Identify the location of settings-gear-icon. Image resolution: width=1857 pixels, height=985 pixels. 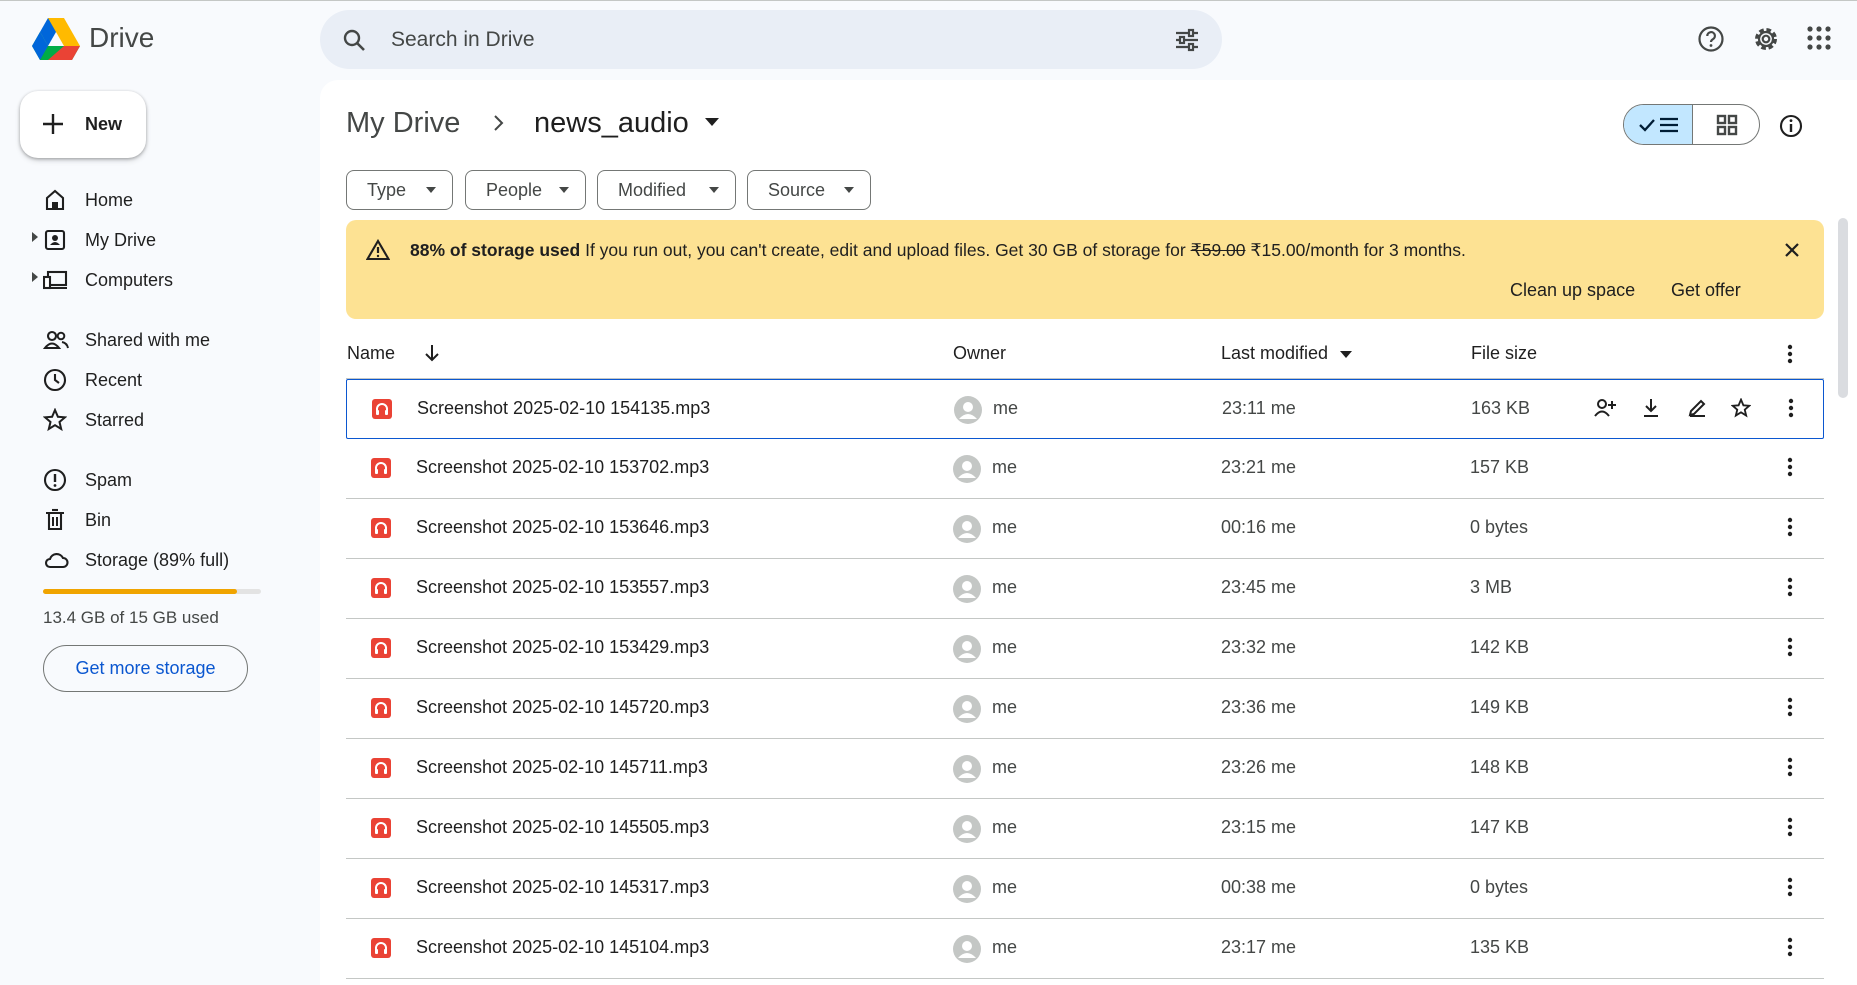
(1766, 39).